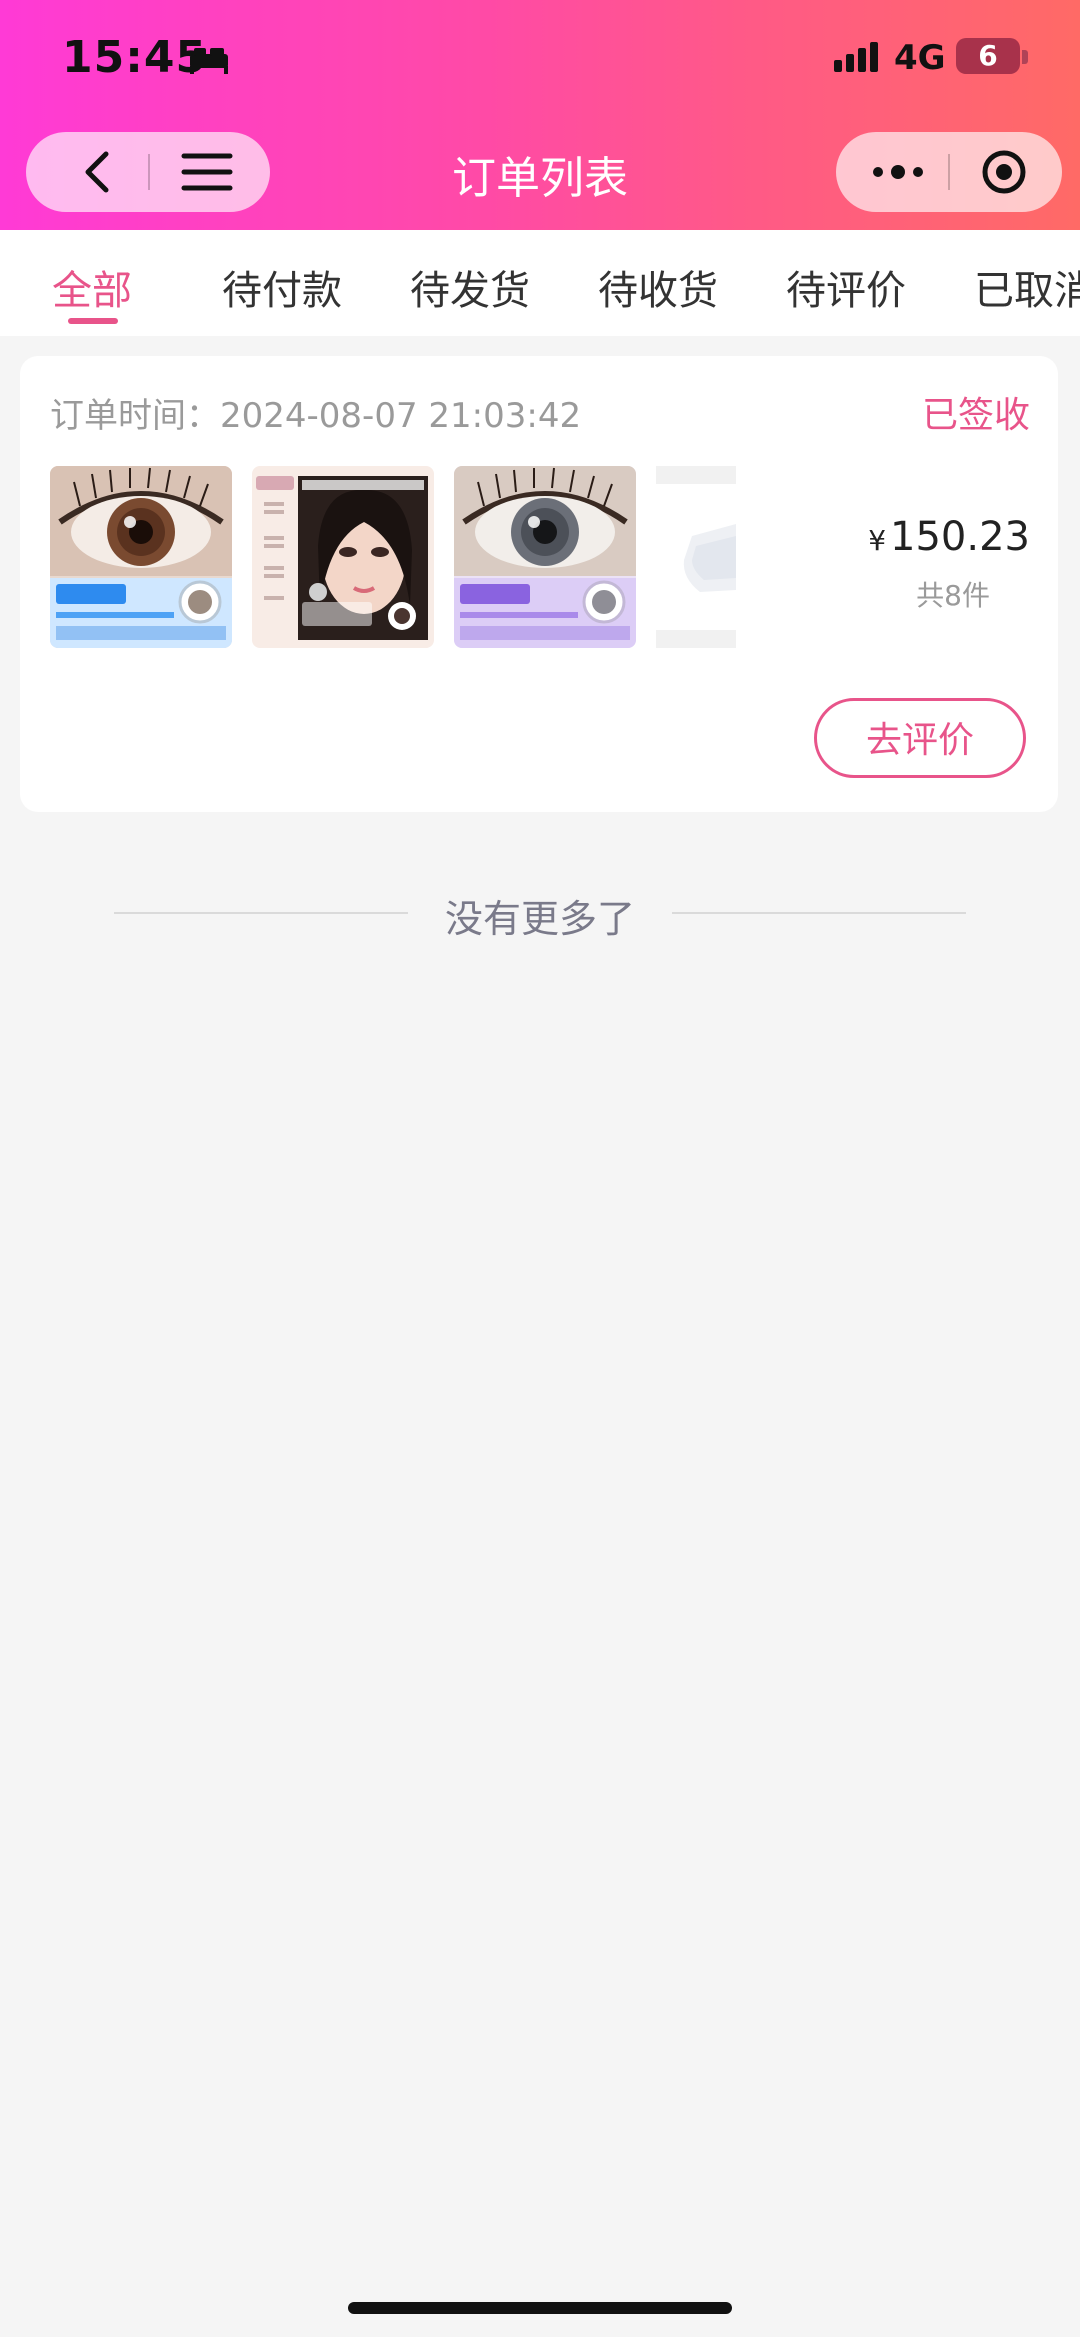 This screenshot has width=1080, height=2337. I want to click on price-value: 150.23, so click(960, 537).